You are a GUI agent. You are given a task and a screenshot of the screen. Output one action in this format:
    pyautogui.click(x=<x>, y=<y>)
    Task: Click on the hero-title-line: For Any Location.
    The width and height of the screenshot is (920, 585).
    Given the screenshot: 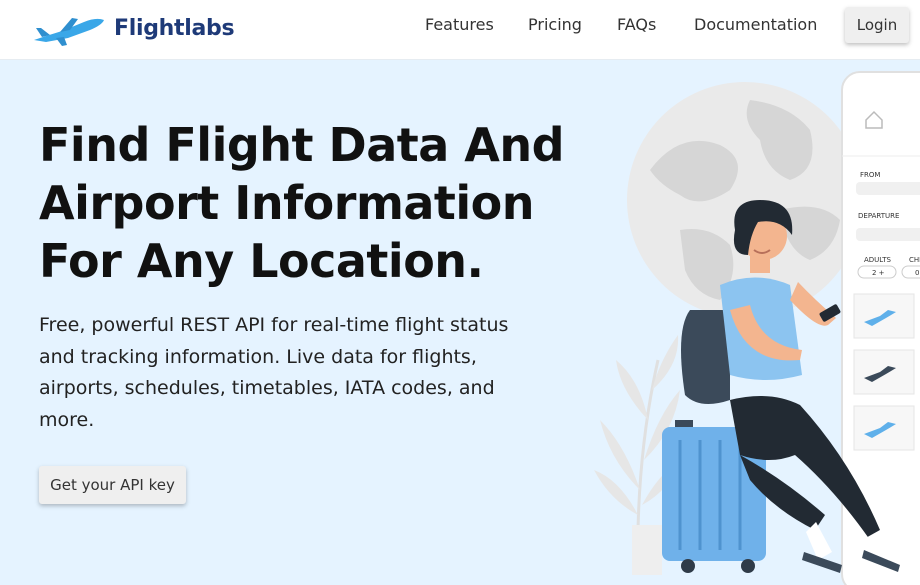 What is the action you would take?
    pyautogui.click(x=261, y=261)
    